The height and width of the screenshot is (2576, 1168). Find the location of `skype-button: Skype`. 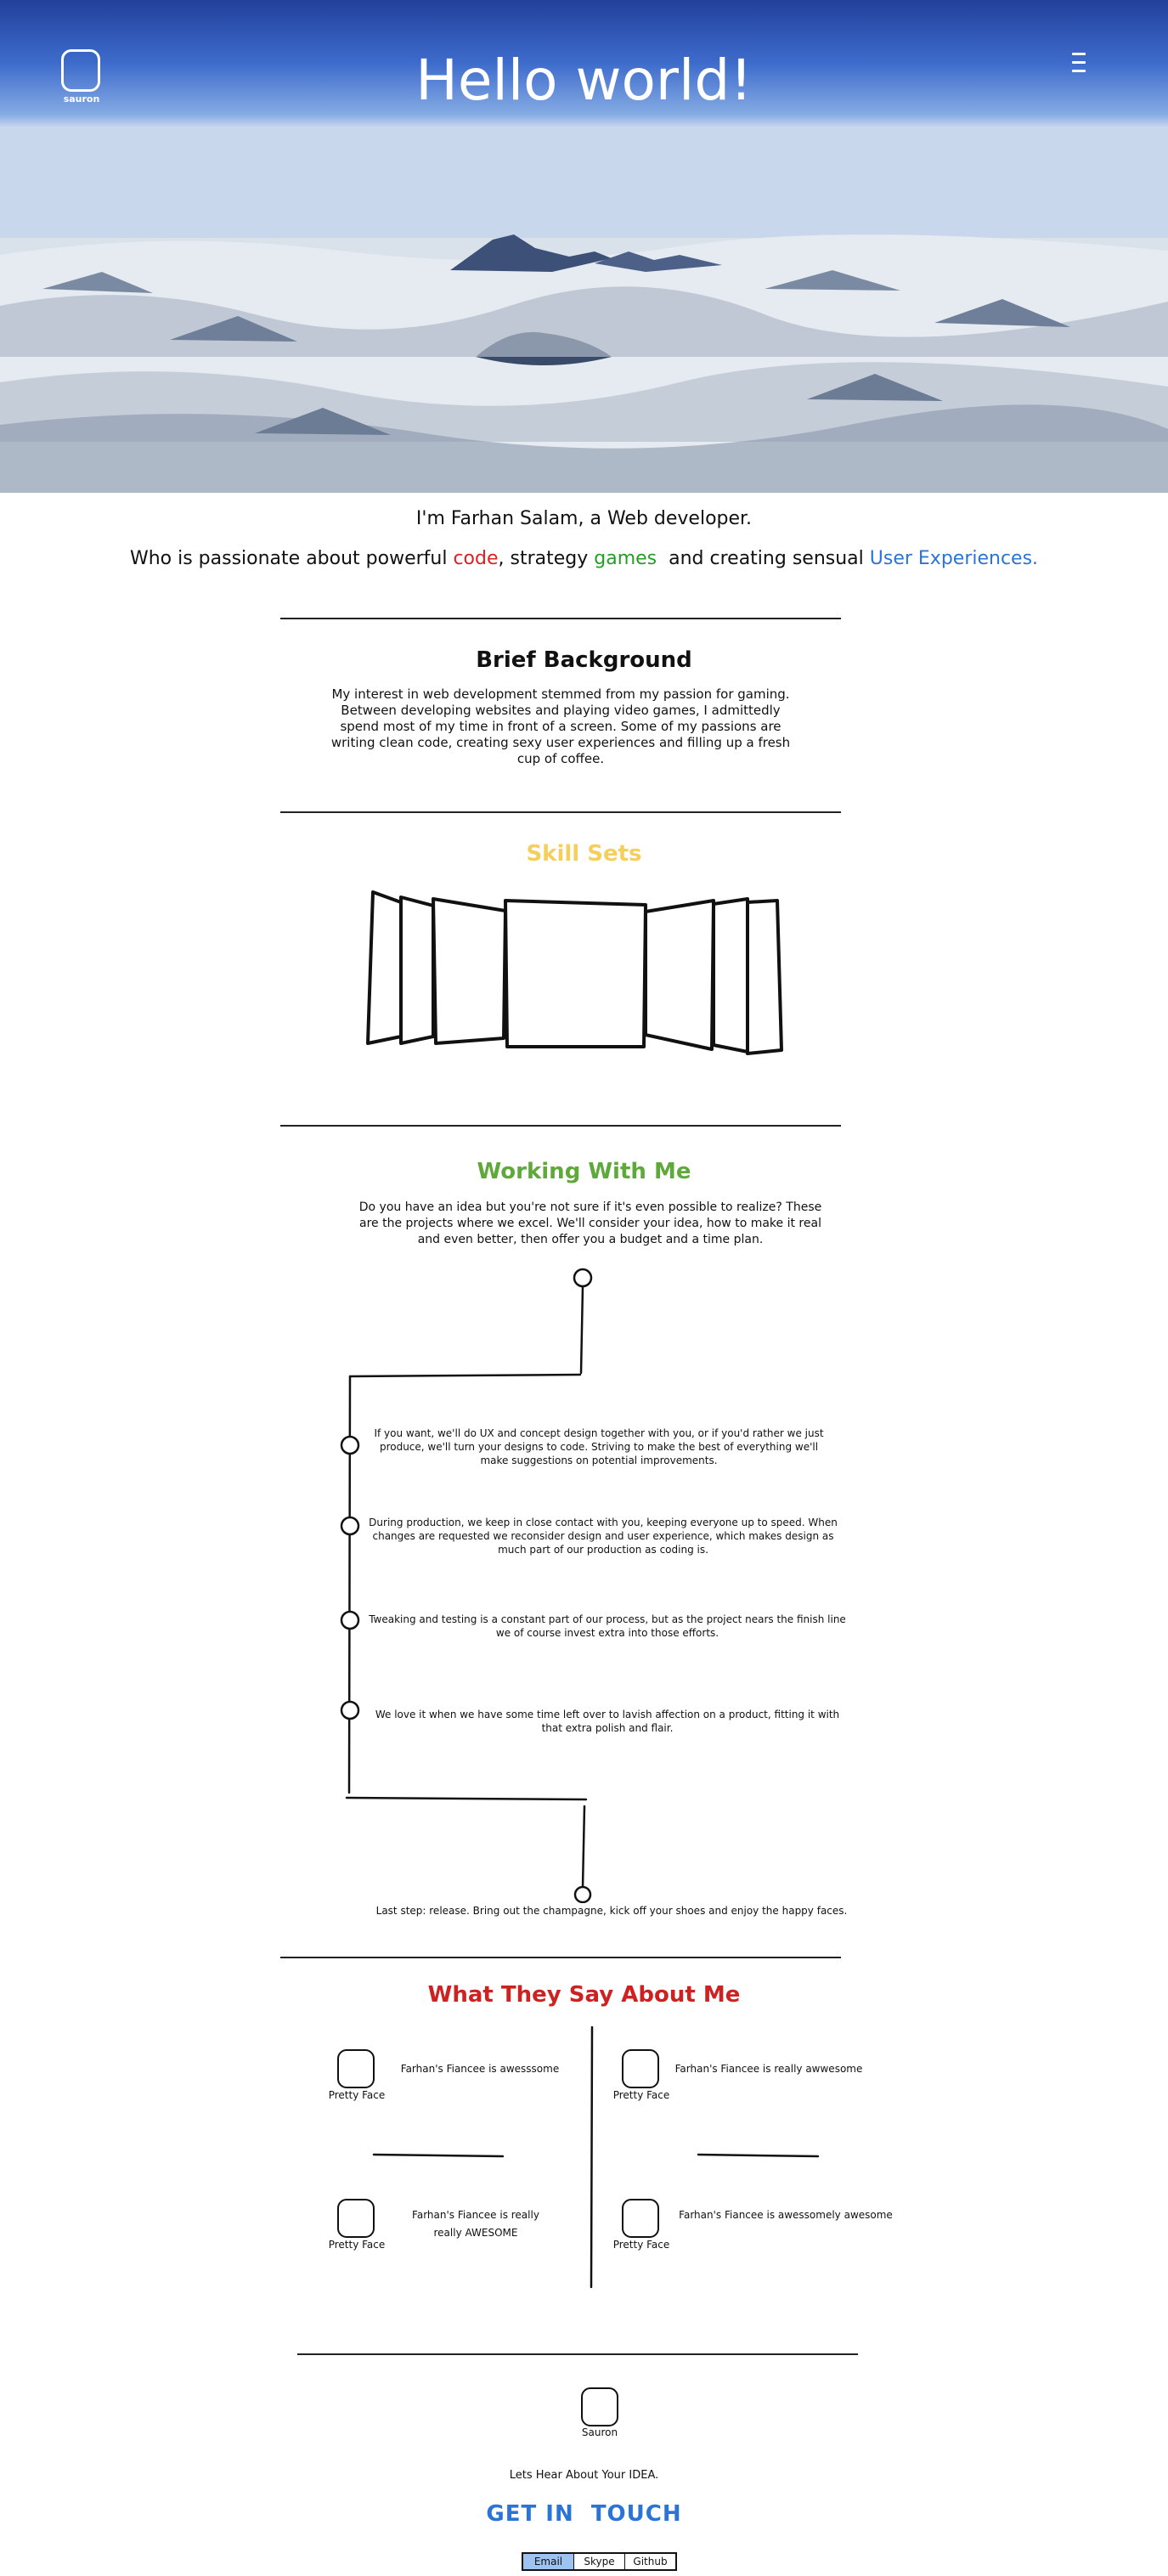

skype-button: Skype is located at coordinates (599, 2561).